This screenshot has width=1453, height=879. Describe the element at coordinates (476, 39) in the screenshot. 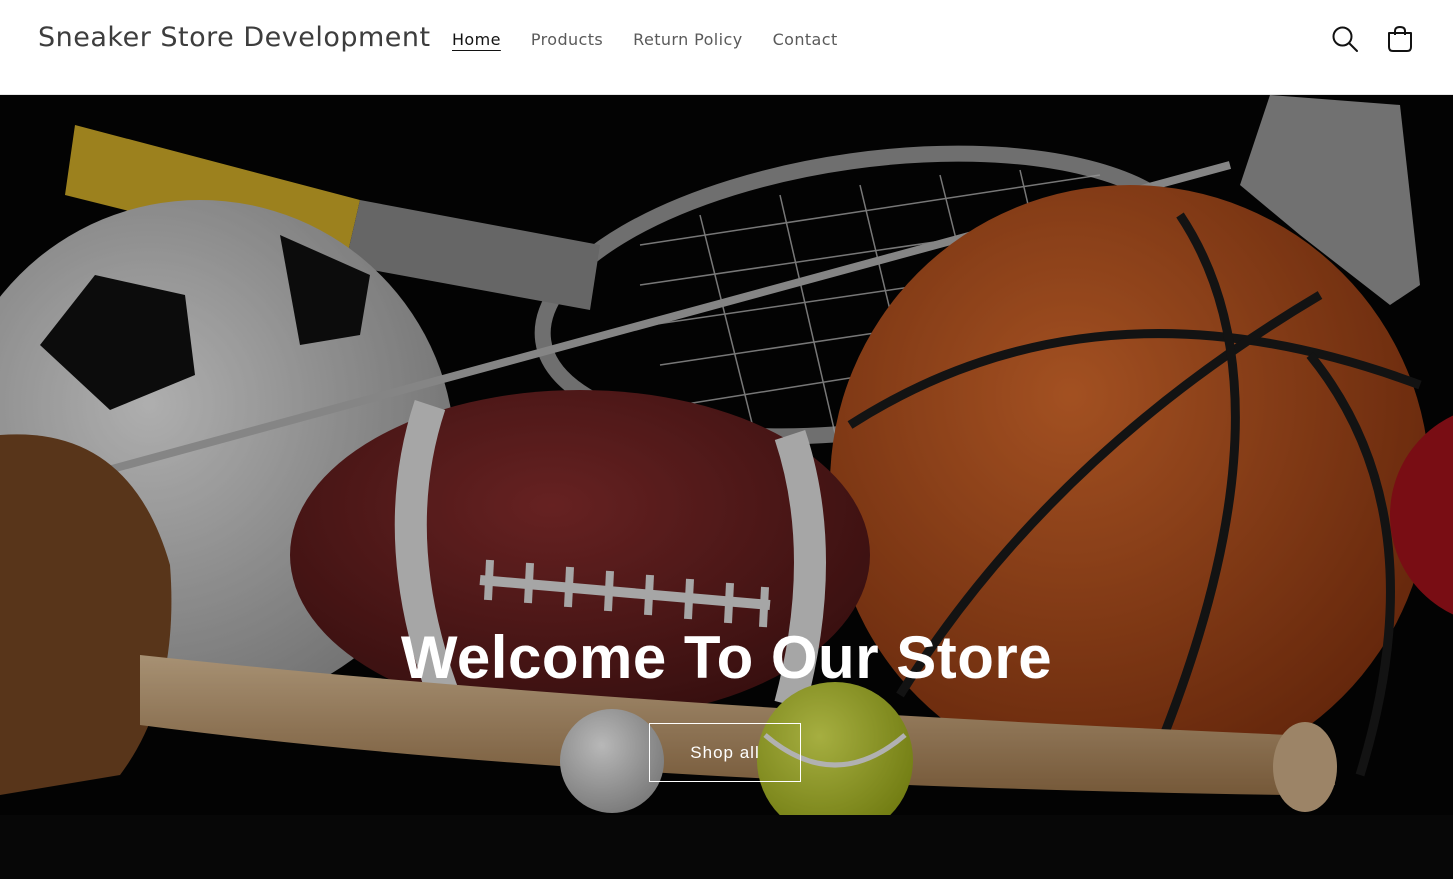

I see `nav-item-home: Home` at that location.